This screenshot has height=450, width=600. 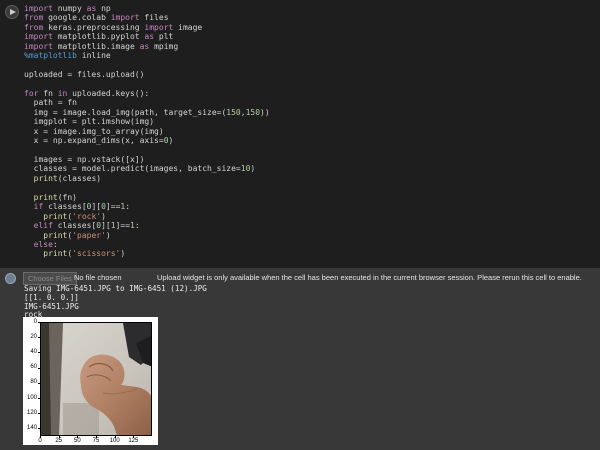 What do you see at coordinates (33, 382) in the screenshot?
I see `y-tick-label: 80` at bounding box center [33, 382].